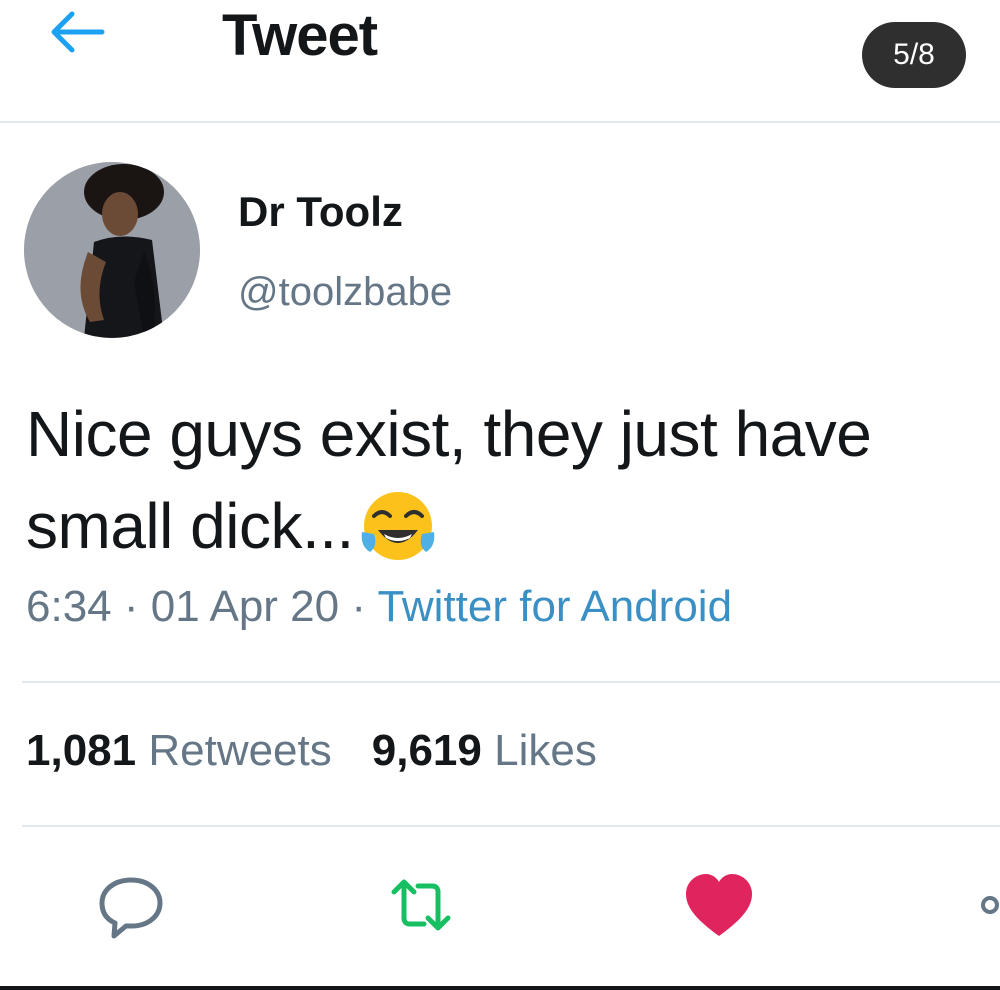  I want to click on bottom-divider, so click(500, 988).